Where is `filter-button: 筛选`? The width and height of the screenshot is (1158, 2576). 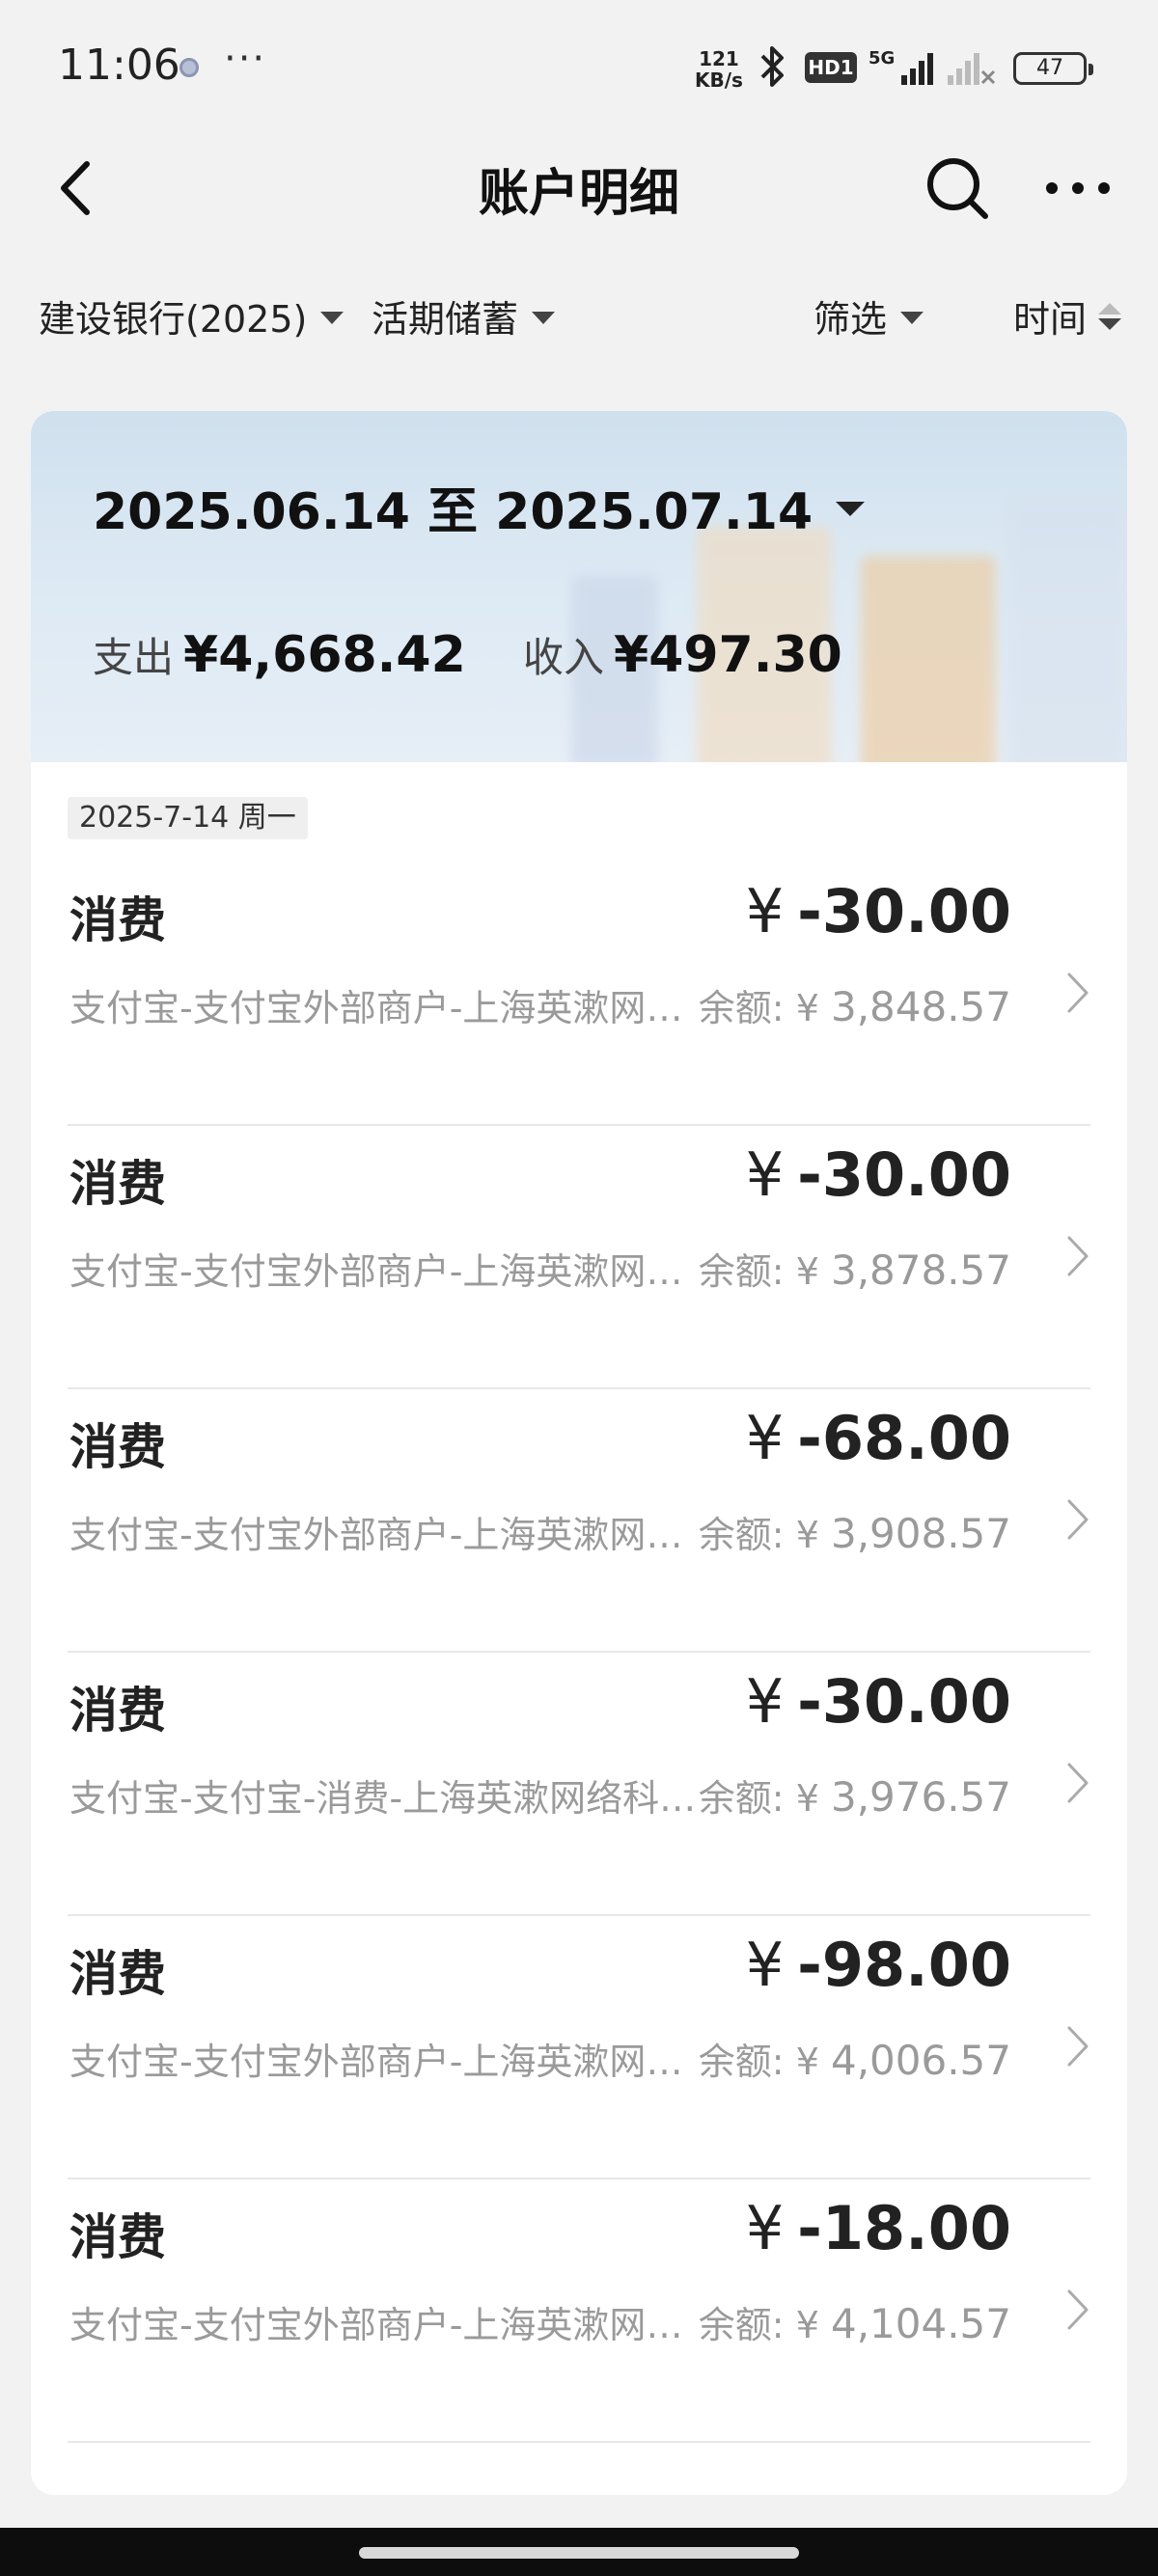 filter-button: 筛选 is located at coordinates (868, 316).